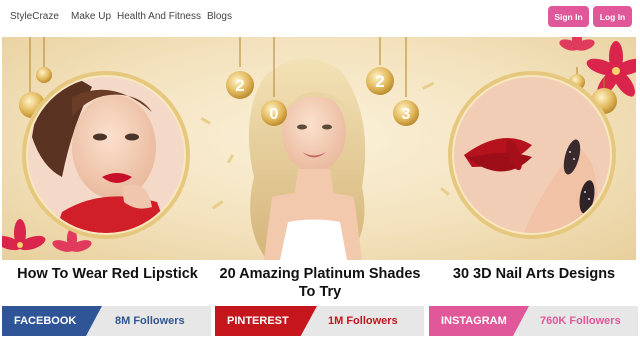  I want to click on year-digit-3: 2, so click(379, 81).